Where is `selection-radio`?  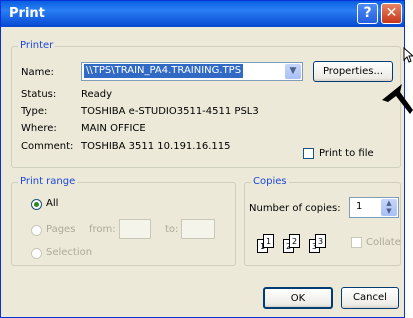 selection-radio is located at coordinates (36, 253).